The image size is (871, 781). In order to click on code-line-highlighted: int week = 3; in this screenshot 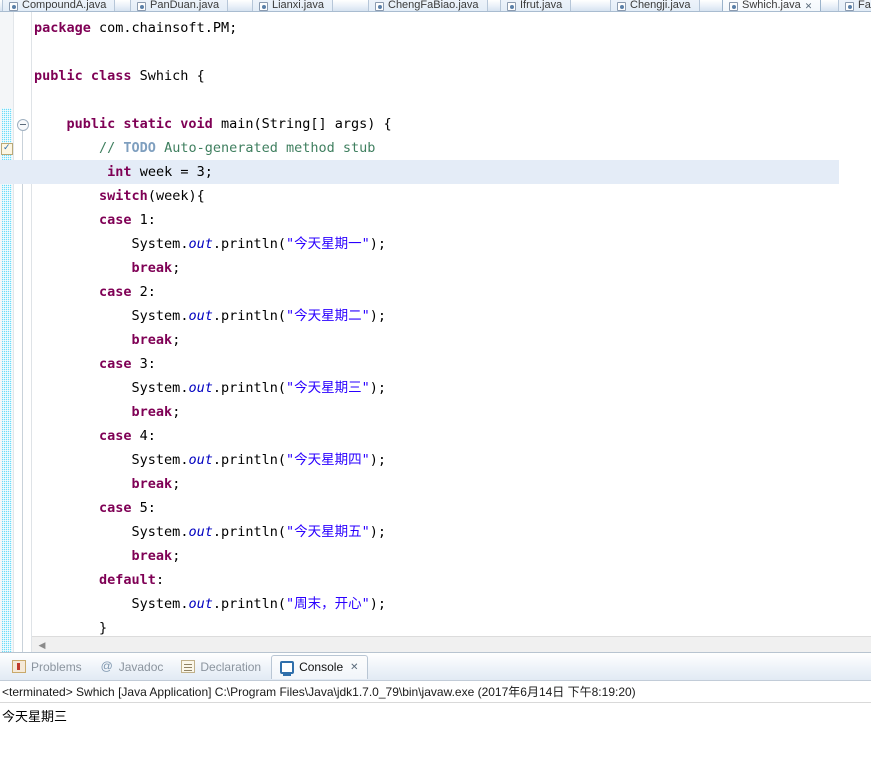, I will do `click(419, 172)`.